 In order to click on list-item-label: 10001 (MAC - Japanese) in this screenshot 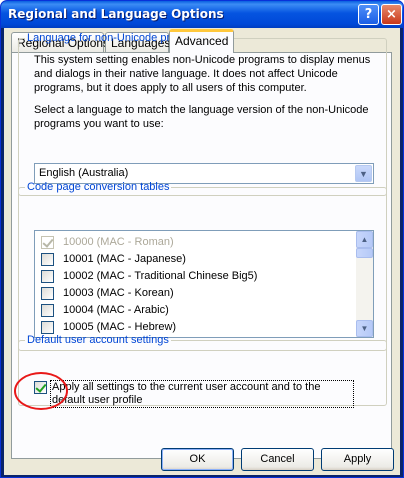, I will do `click(124, 259)`.